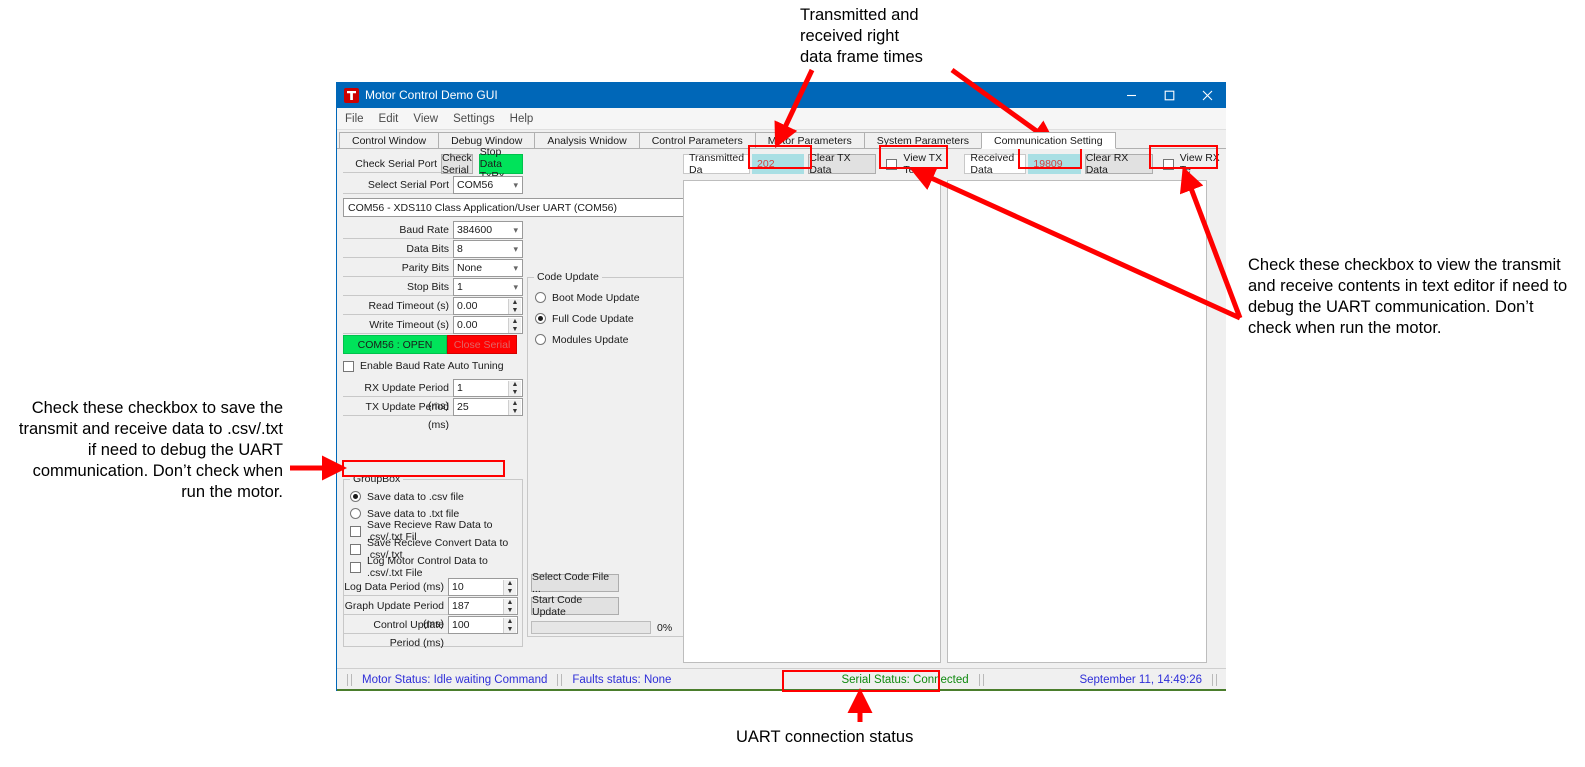 This screenshot has height=767, width=1585. I want to click on tab-motor-parameters: Motor Parameters, so click(809, 140).